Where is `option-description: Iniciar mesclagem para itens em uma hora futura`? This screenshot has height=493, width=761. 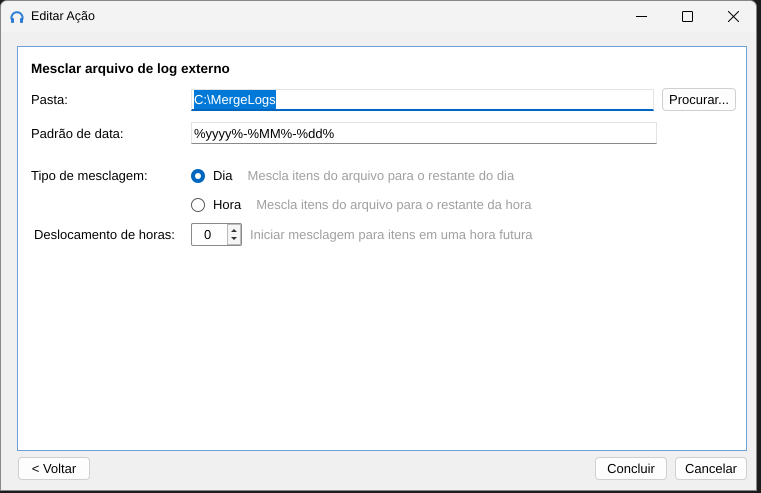 option-description: Iniciar mesclagem para itens em uma hora futura is located at coordinates (391, 235).